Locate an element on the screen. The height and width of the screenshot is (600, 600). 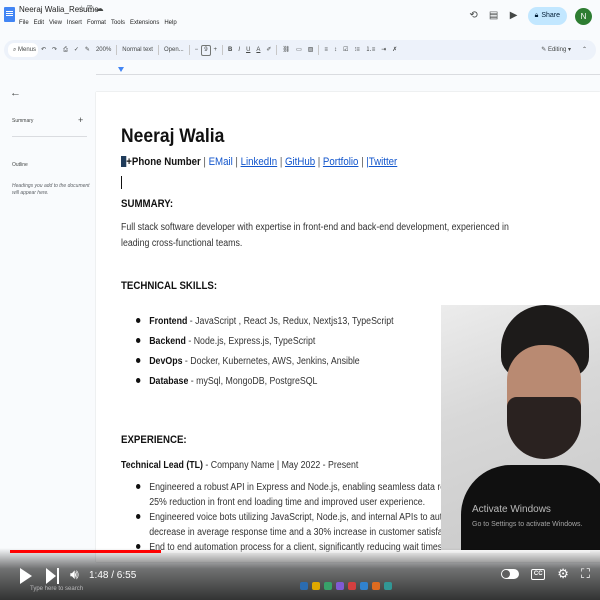
editing-mode-select: ✎ Editing ▾ is located at coordinates (556, 50).